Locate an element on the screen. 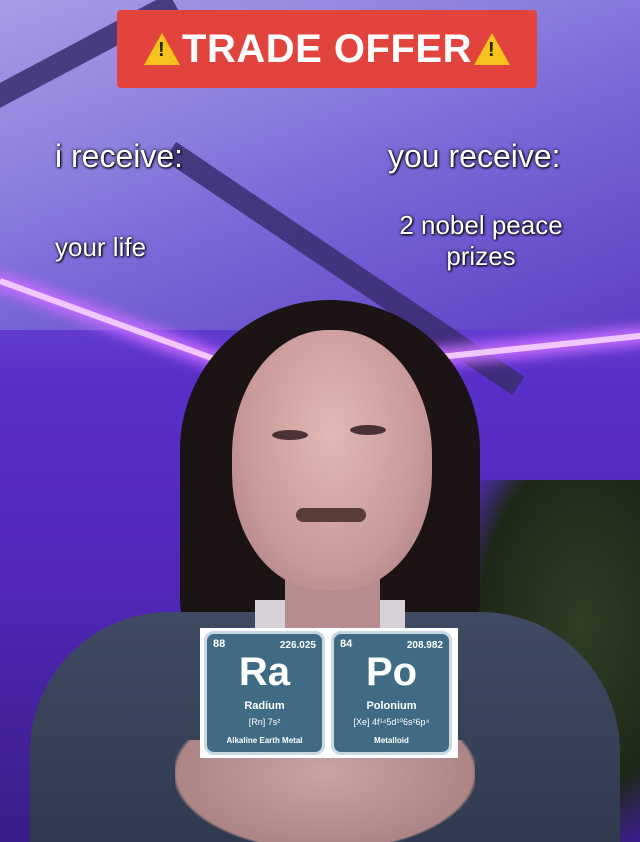 The image size is (640, 842). you-receive-item: 2 nobel peace prizes is located at coordinates (481, 241).